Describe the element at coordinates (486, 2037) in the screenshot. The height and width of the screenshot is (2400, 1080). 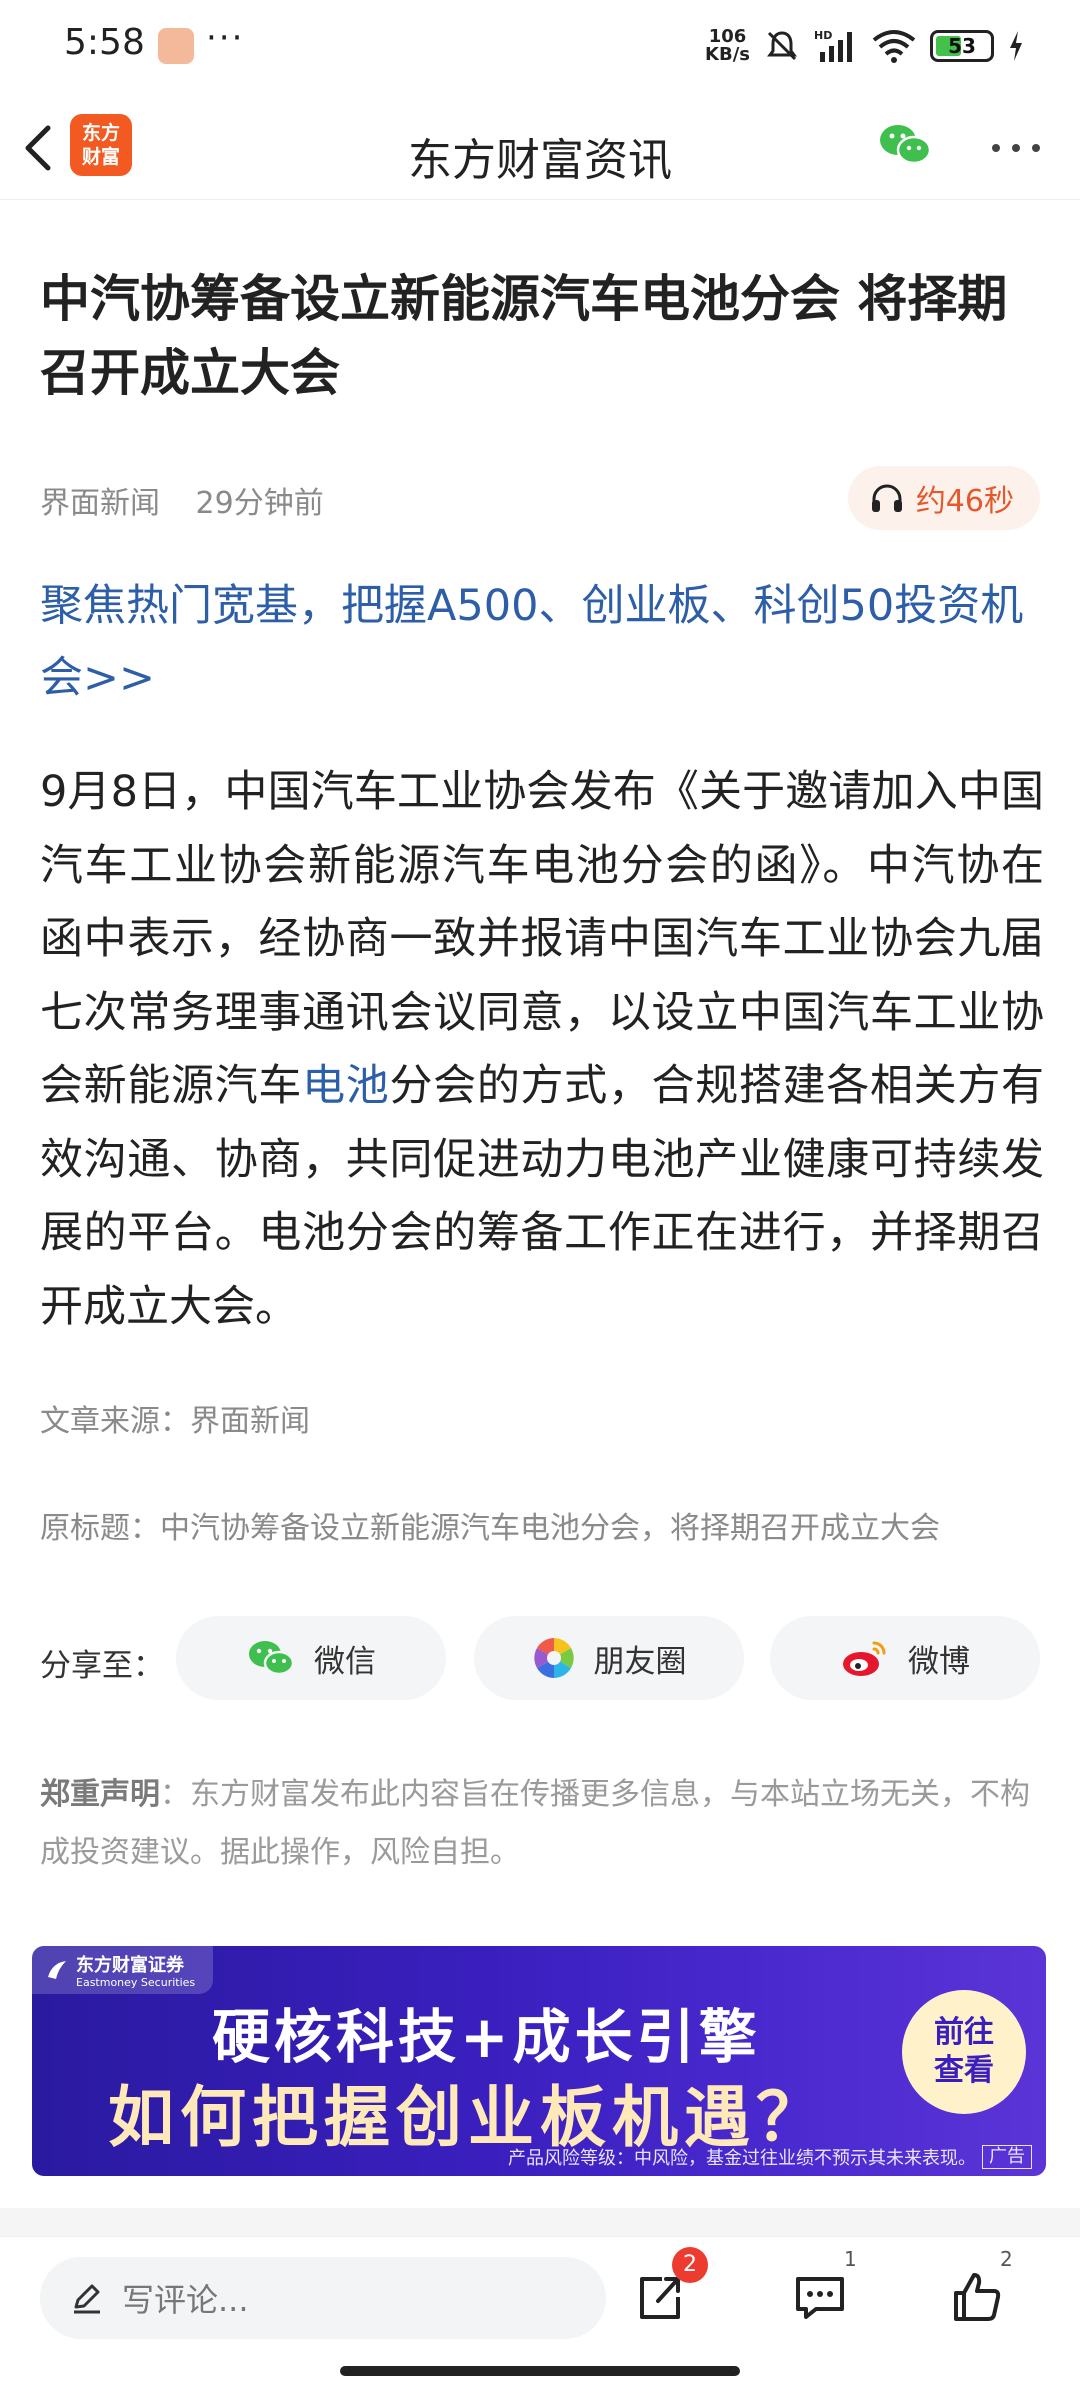
I see `ad-headline: 硬核科技+成长引擎` at that location.